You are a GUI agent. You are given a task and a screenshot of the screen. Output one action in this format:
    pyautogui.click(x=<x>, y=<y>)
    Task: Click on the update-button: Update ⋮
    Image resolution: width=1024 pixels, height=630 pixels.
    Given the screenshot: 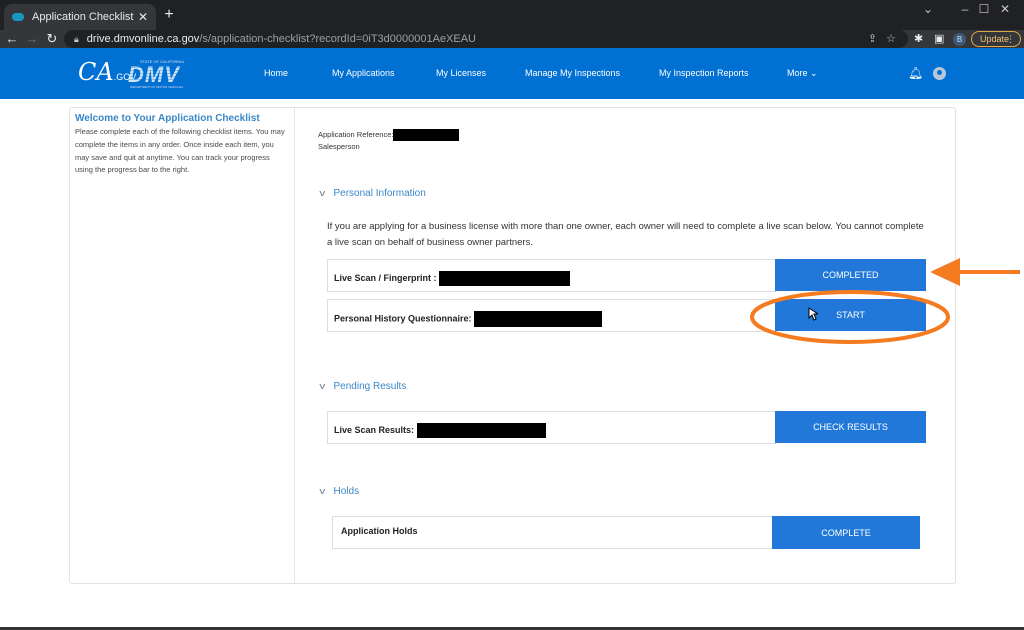 What is the action you would take?
    pyautogui.click(x=996, y=39)
    